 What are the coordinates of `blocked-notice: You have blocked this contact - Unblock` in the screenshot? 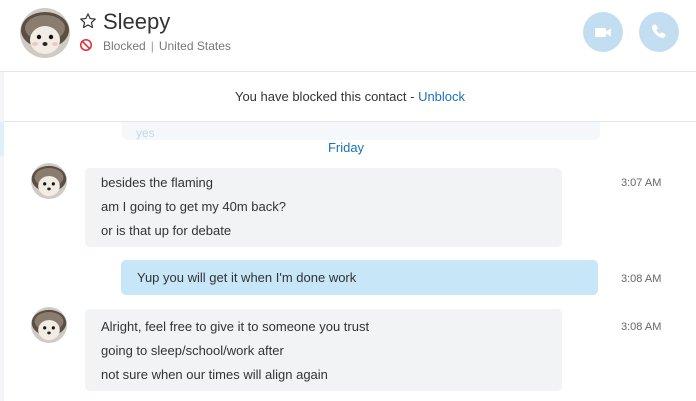 It's located at (350, 97).